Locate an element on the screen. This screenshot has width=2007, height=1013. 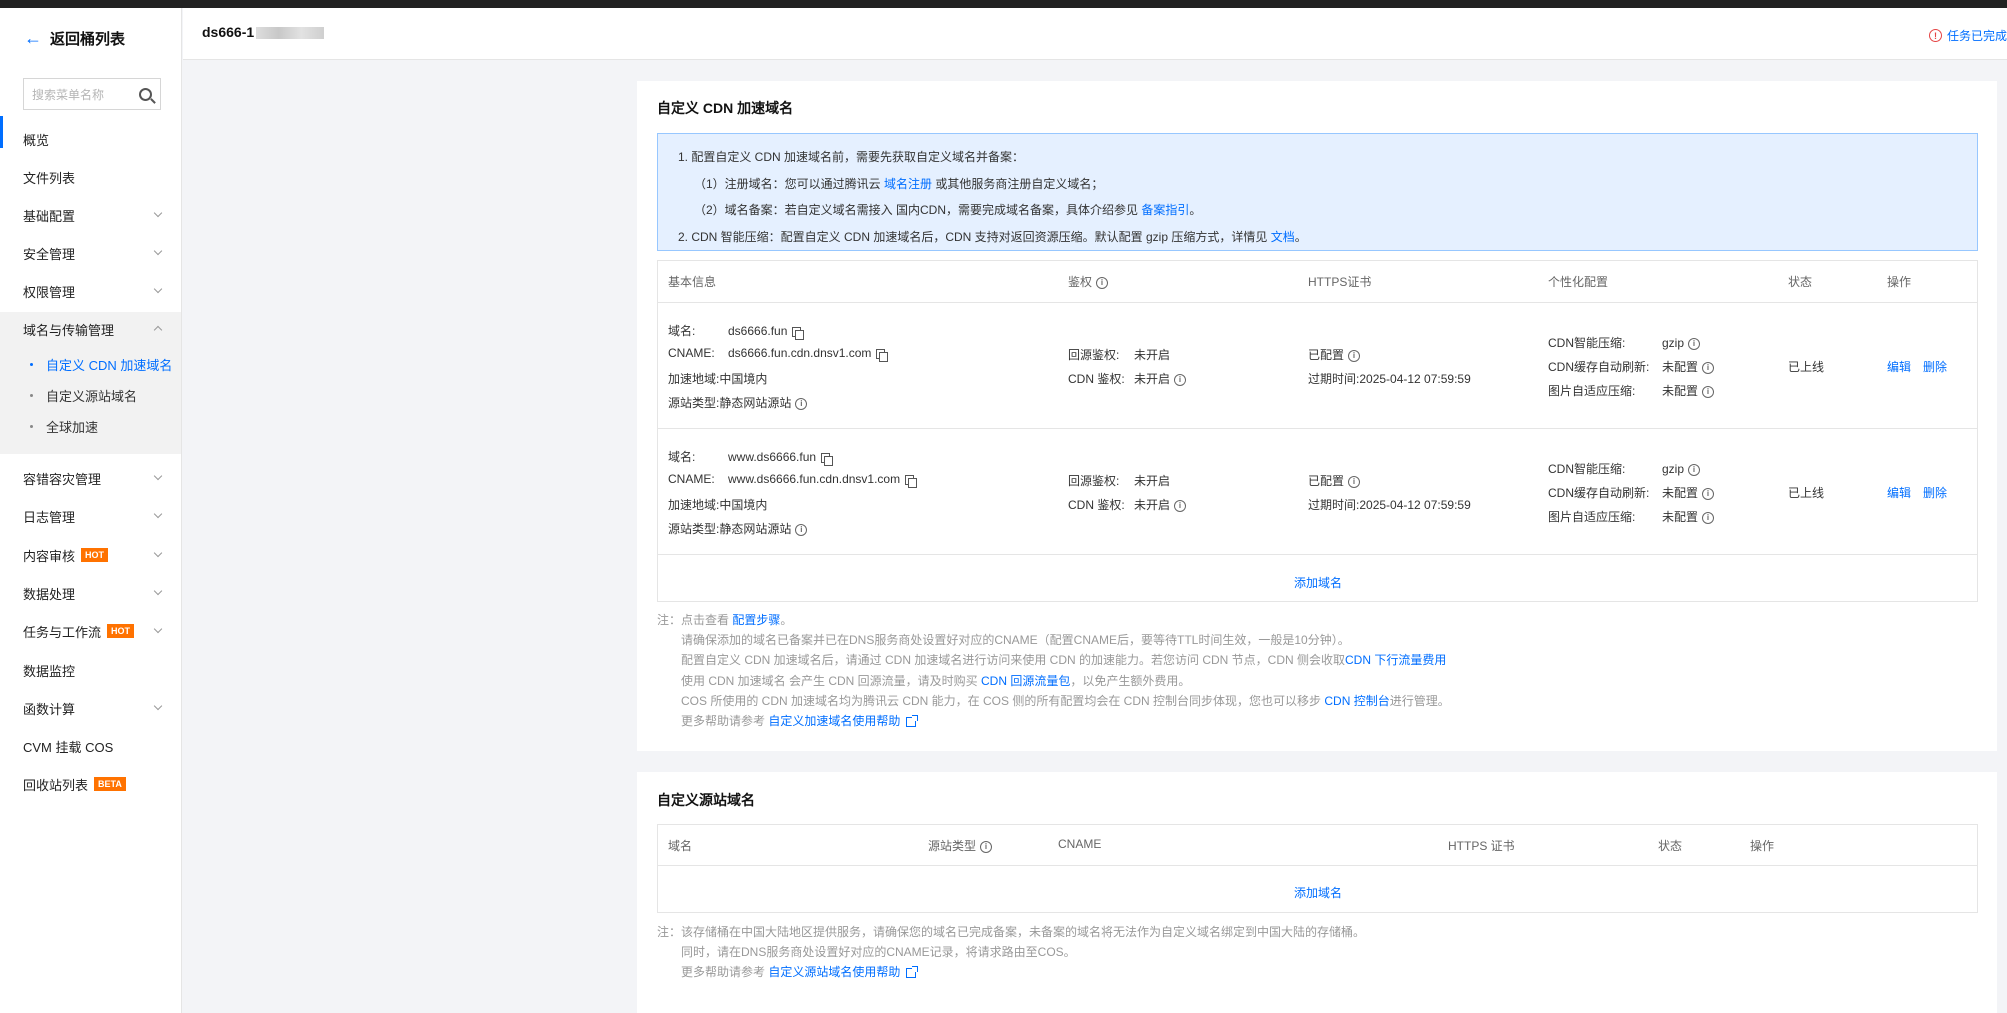
sidebar-item-cvm-mount: CVM 挂载 COS is located at coordinates (90, 746).